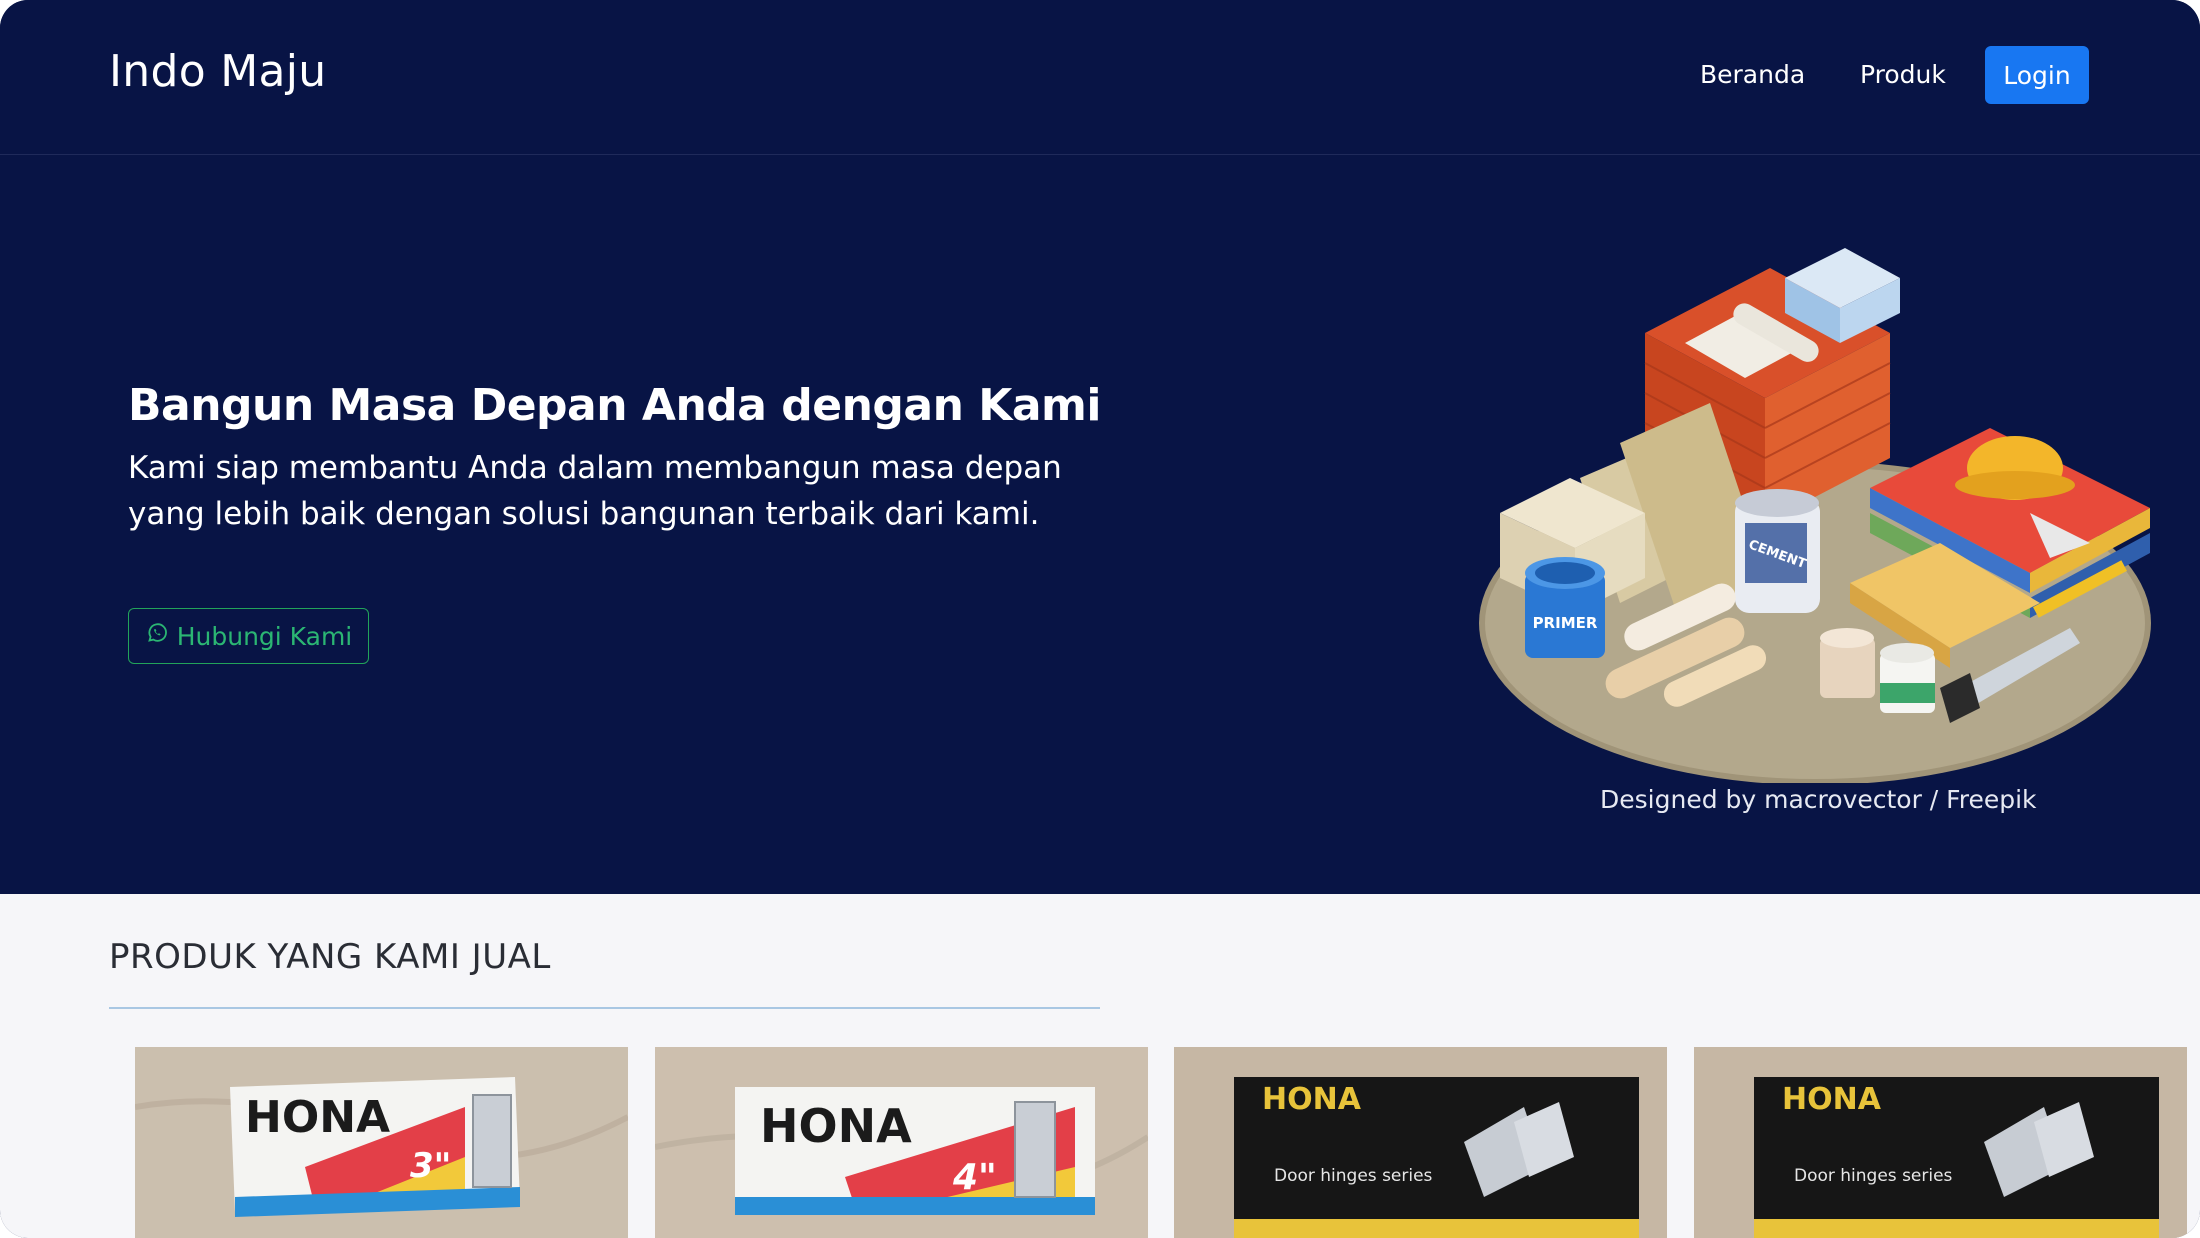 The image size is (2200, 1238). I want to click on whatsapp-icon, so click(157, 636).